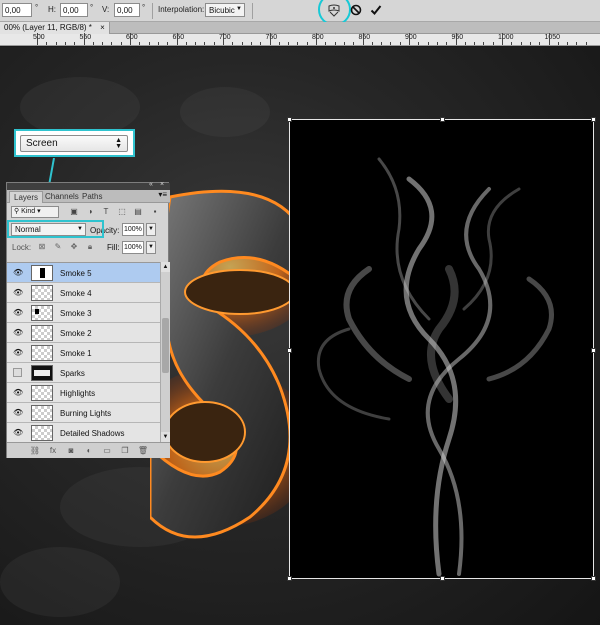  What do you see at coordinates (74, 10) in the screenshot?
I see `h-field: 0,00` at bounding box center [74, 10].